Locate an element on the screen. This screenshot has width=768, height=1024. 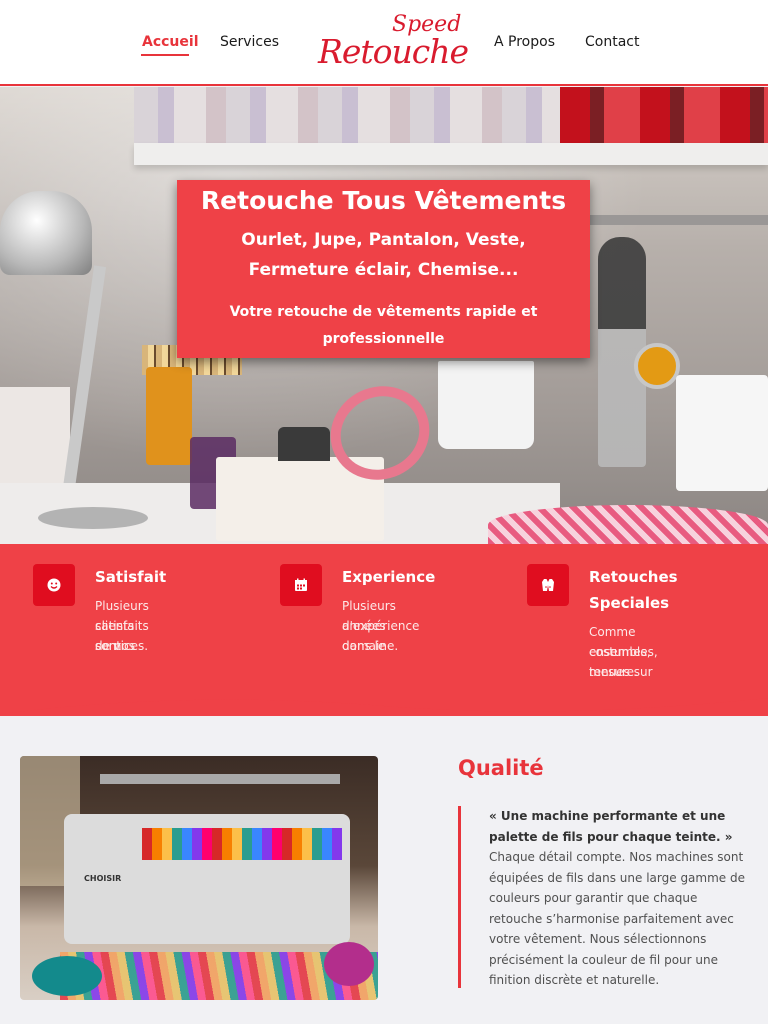
pink-fabric is located at coordinates (628, 524).